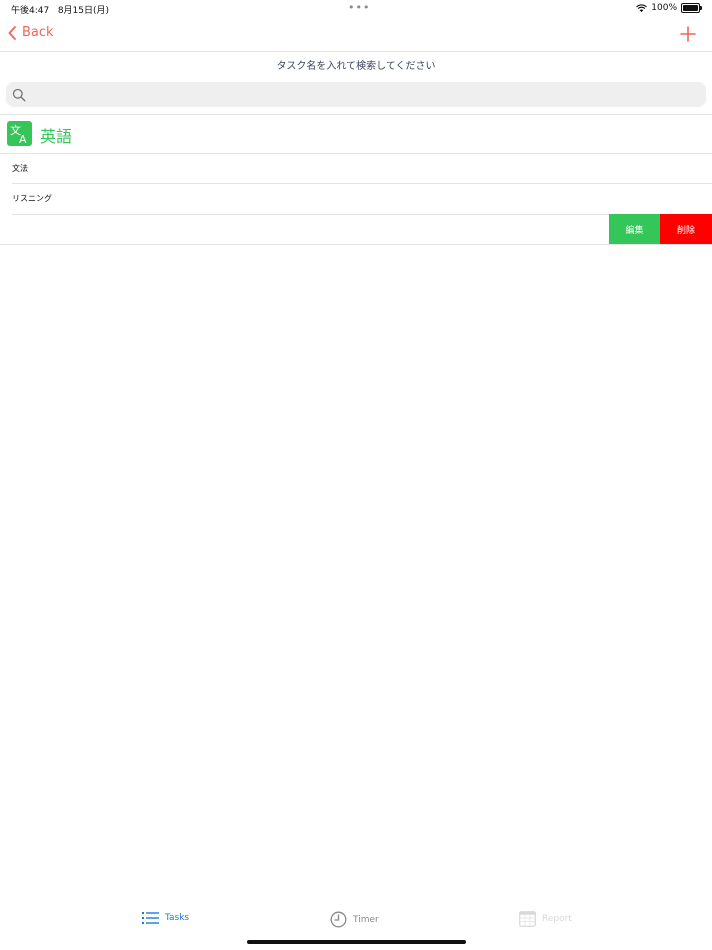 This screenshot has height=950, width=712. Describe the element at coordinates (366, 919) in the screenshot. I see `tab-timer-label: Timer` at that location.